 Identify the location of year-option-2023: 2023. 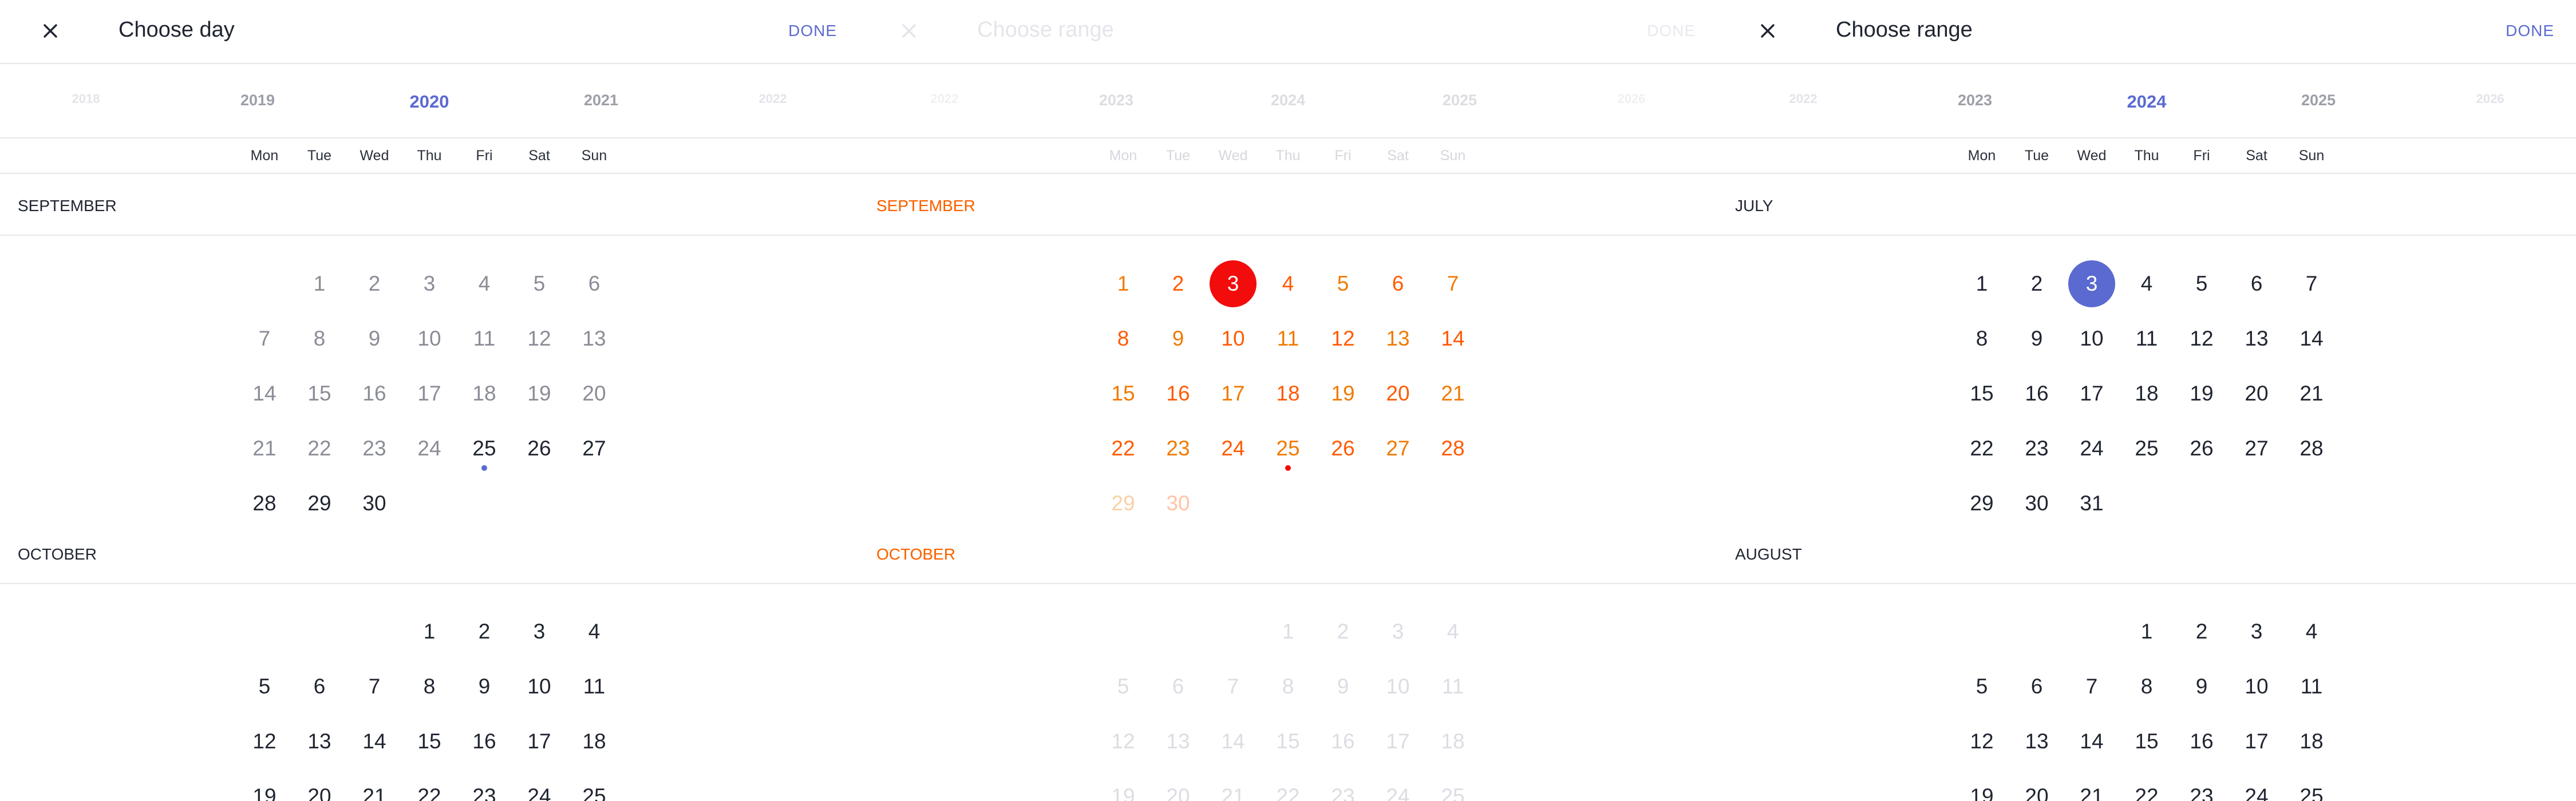
(1975, 100).